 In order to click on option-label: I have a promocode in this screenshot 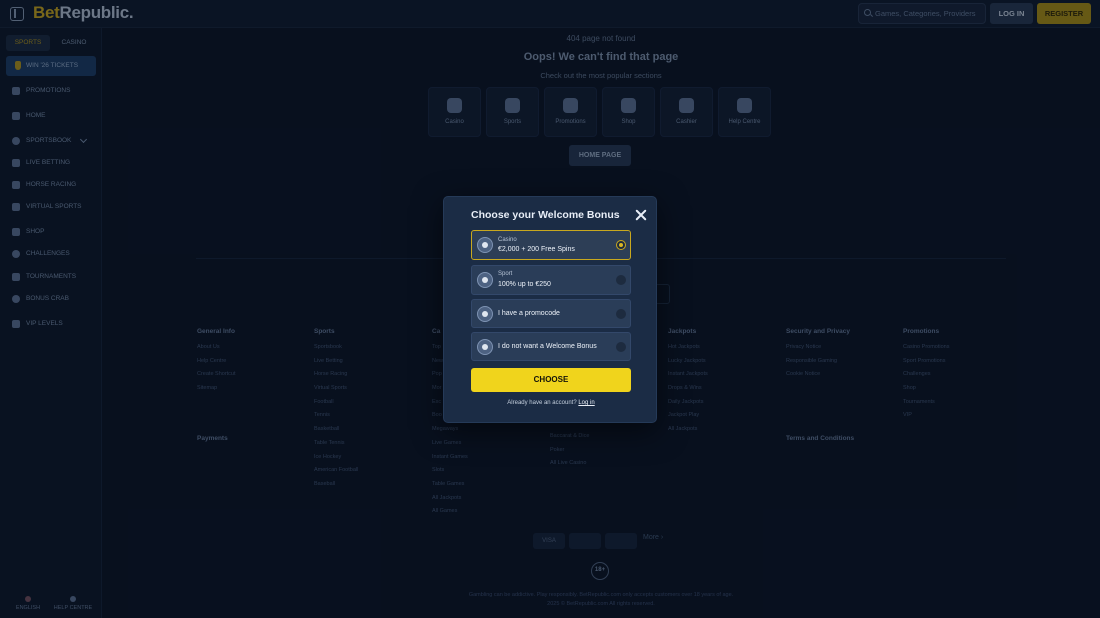, I will do `click(529, 313)`.